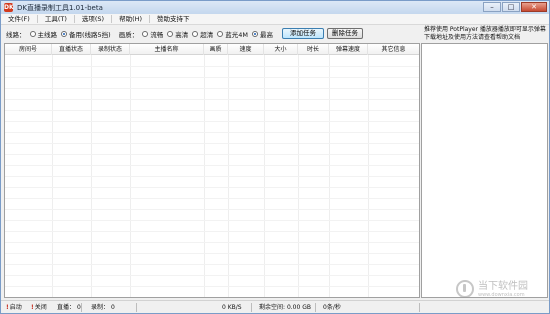 Image resolution: width=550 pixels, height=314 pixels. Describe the element at coordinates (19, 19) in the screenshot. I see `menu-file: 文件(F)` at that location.